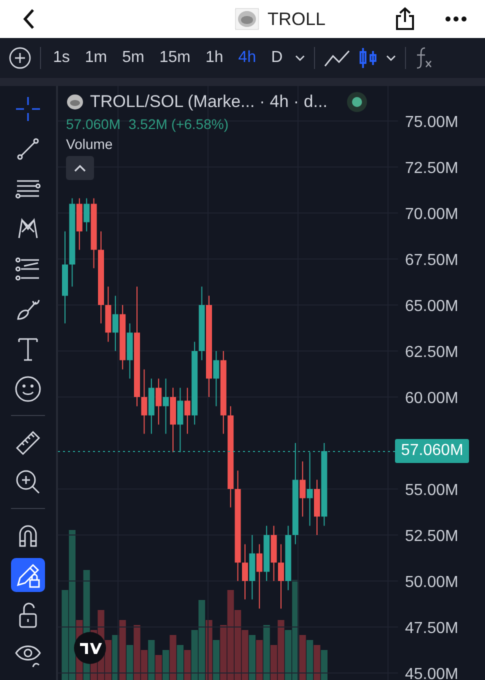  Describe the element at coordinates (214, 58) in the screenshot. I see `timeframe-tab: 1h` at that location.